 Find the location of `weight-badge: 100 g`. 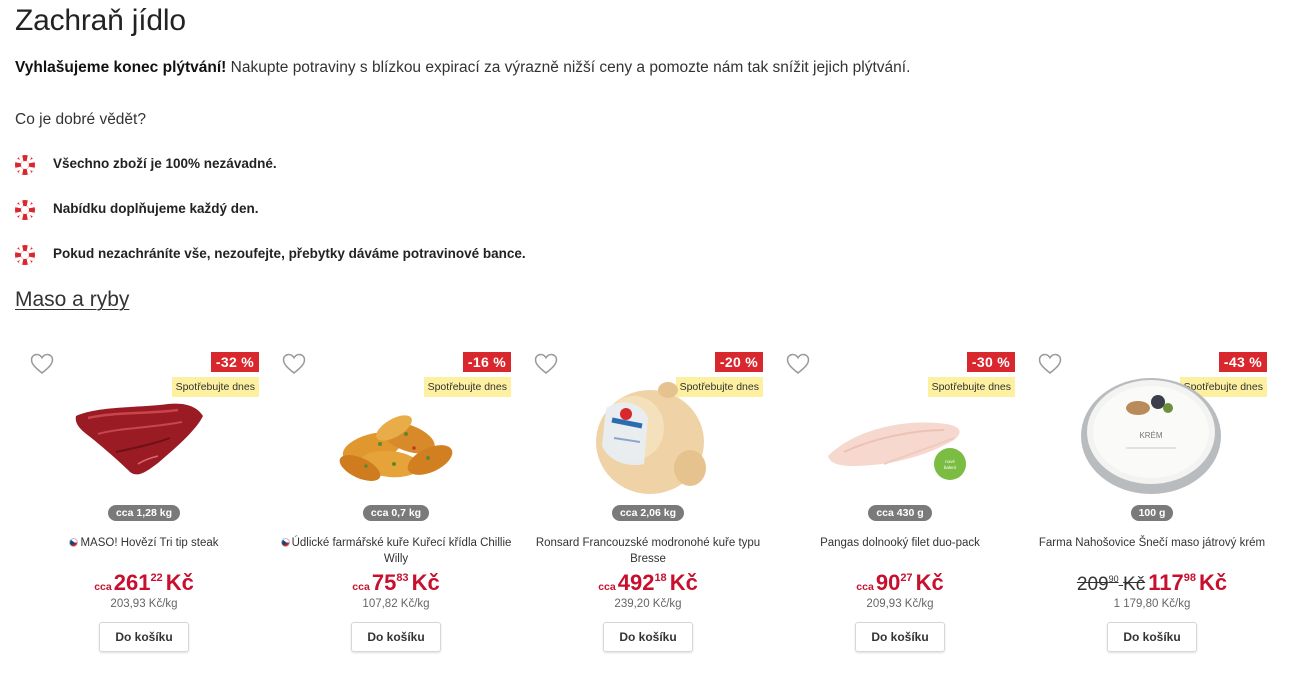

weight-badge: 100 g is located at coordinates (1152, 513).